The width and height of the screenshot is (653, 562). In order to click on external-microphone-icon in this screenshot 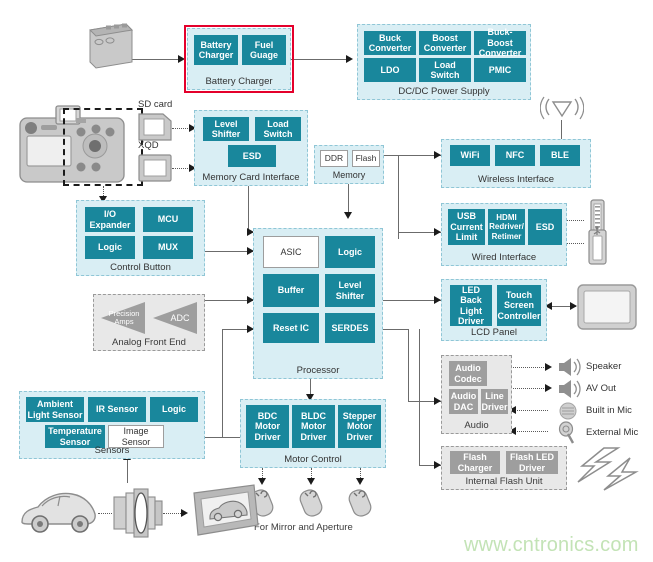, I will do `click(566, 432)`.